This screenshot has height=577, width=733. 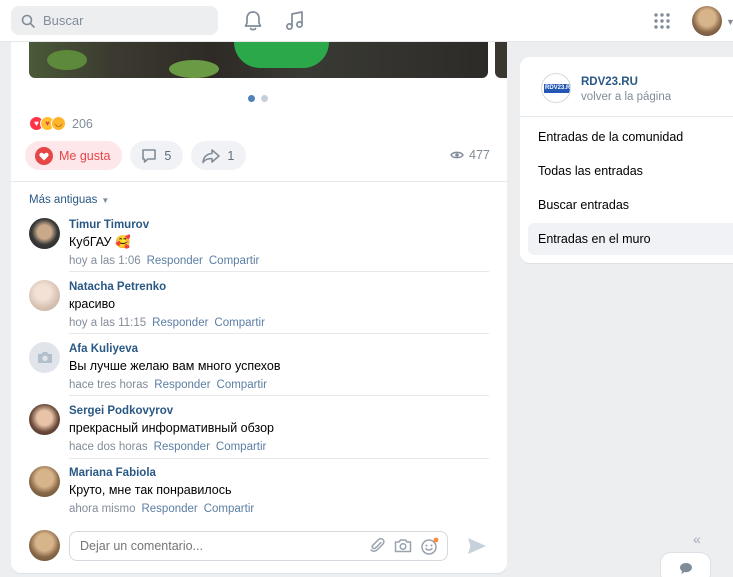 I want to click on comment-author: Timur Timurov, so click(x=164, y=225).